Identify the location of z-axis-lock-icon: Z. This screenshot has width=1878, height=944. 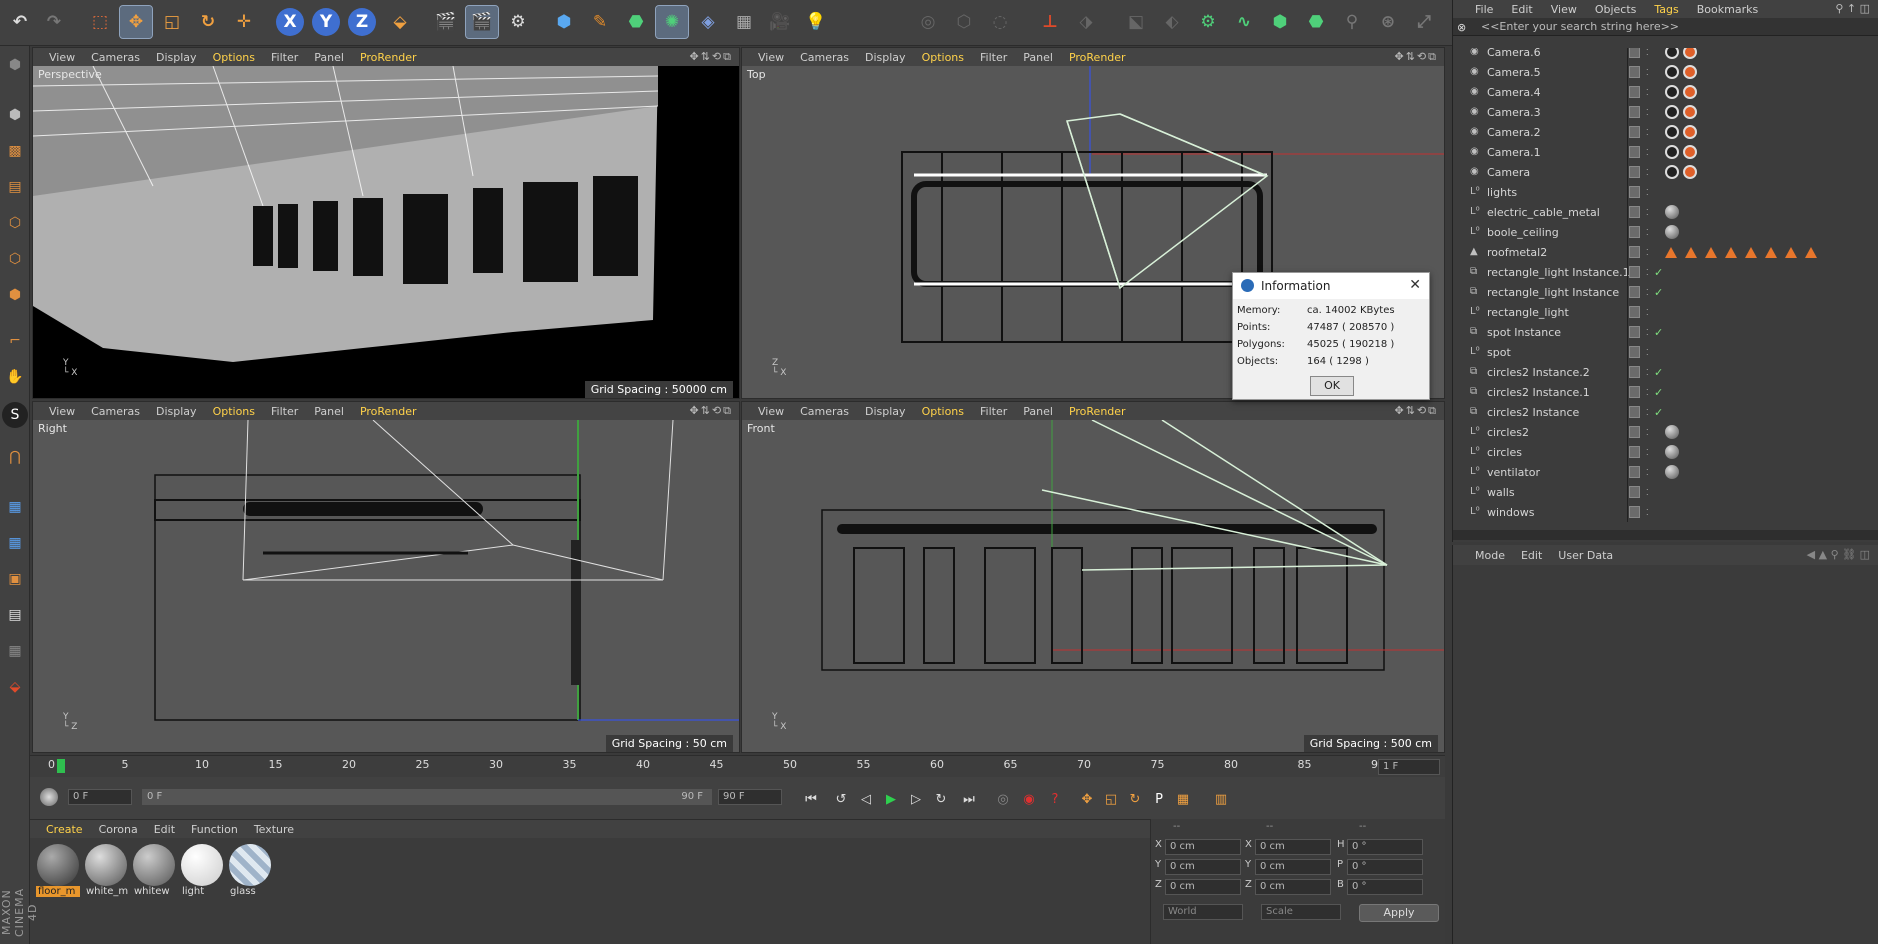
(362, 22).